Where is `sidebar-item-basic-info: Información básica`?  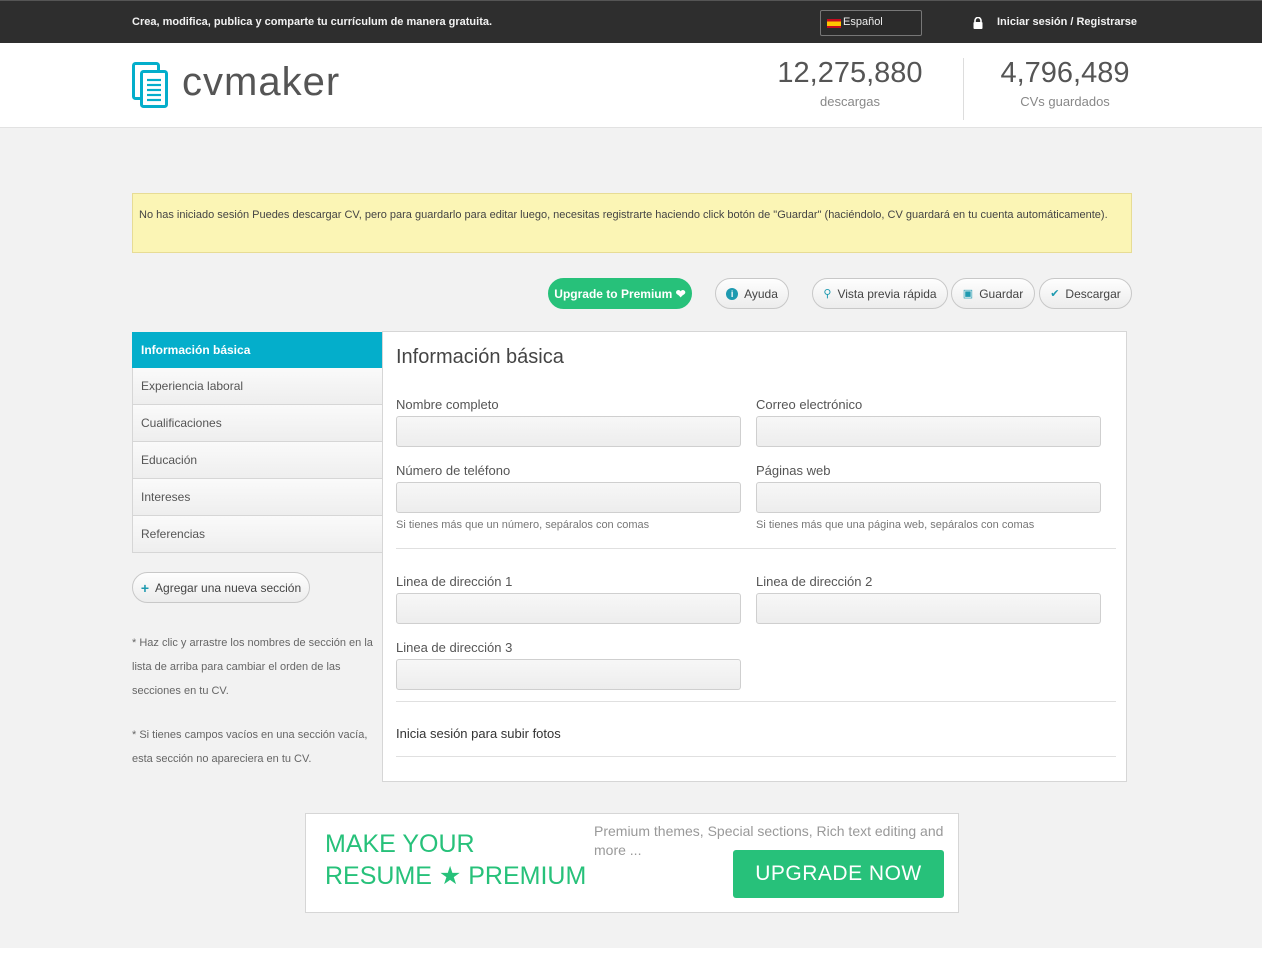
sidebar-item-basic-info: Información básica is located at coordinates (257, 350).